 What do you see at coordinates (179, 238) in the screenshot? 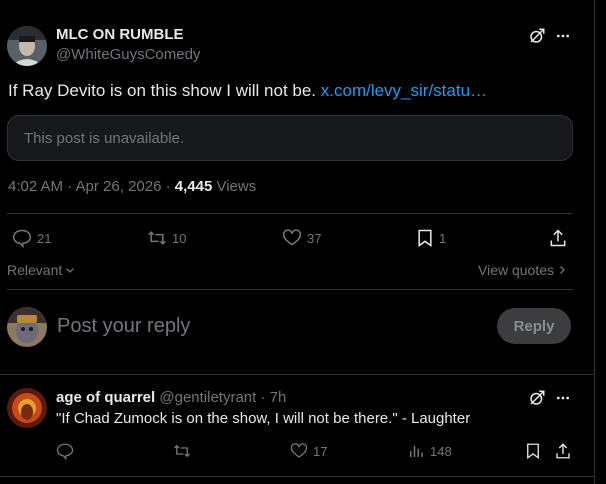
I see `repost-count: 10` at bounding box center [179, 238].